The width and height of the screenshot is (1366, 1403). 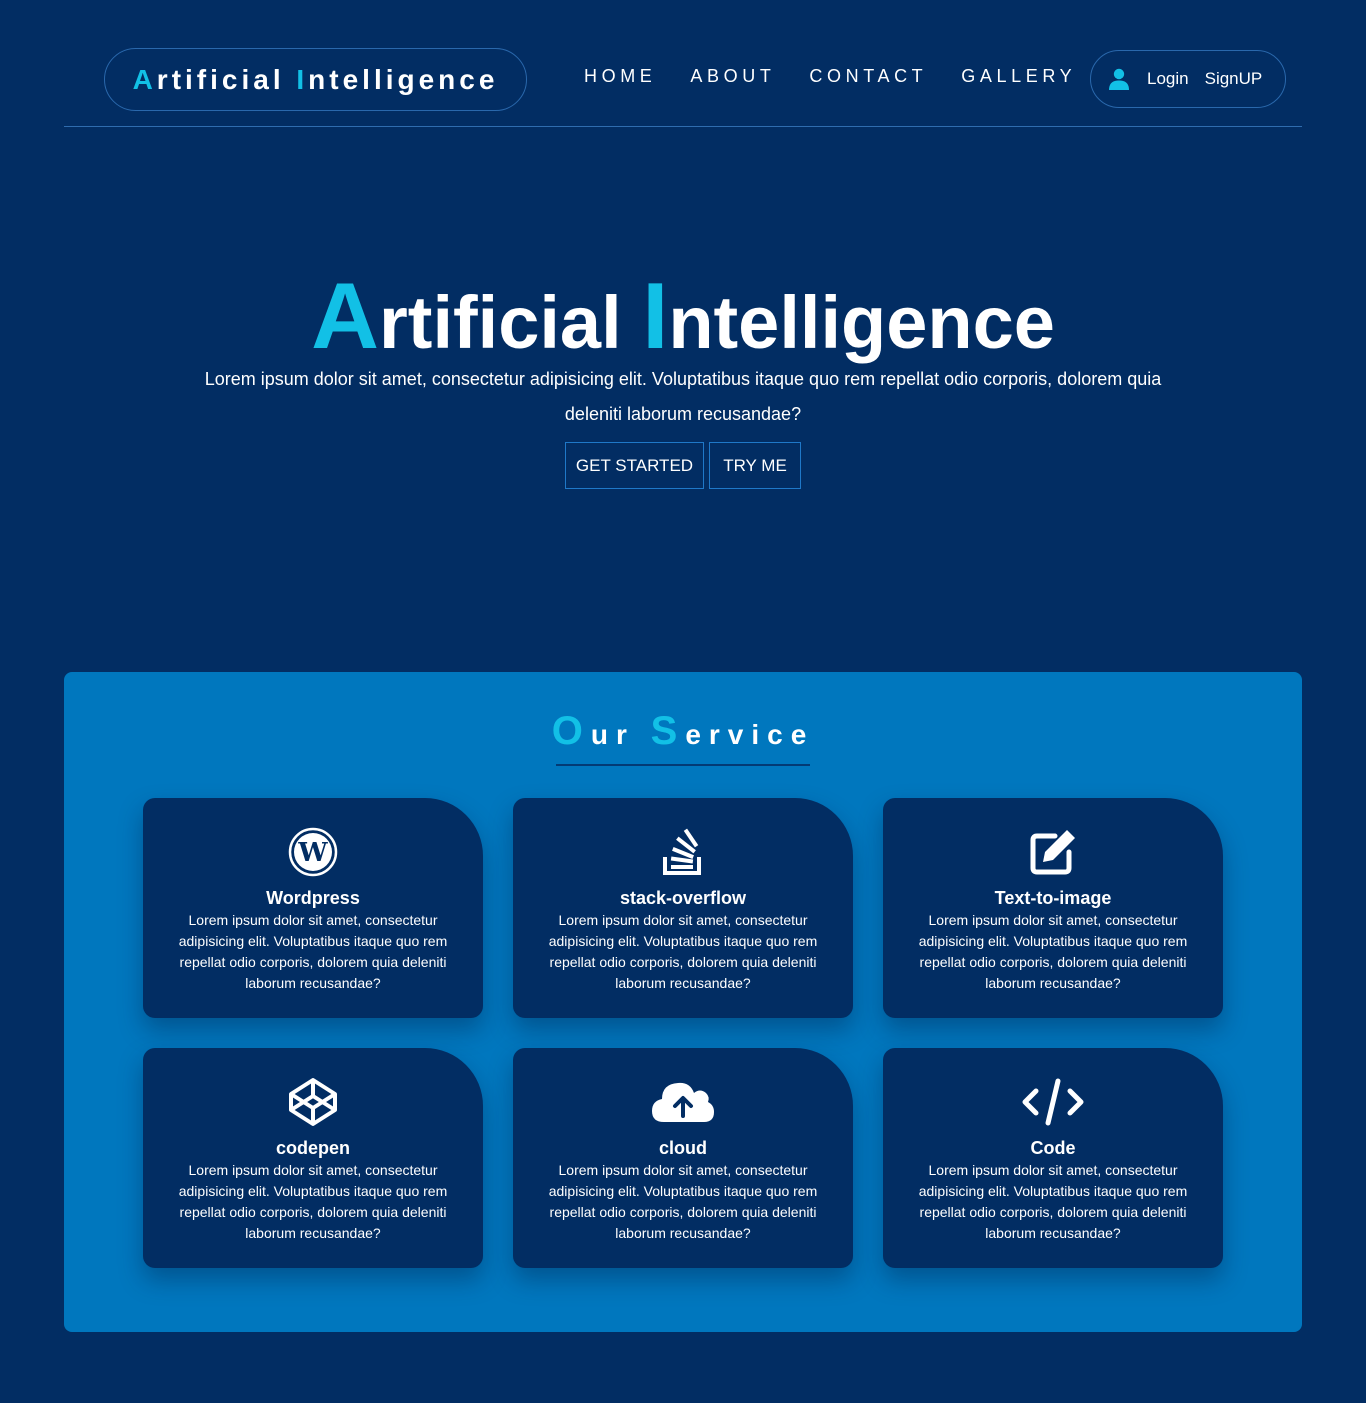 I want to click on main-menu: HOME ABOUT CONTACT GALLERY, so click(x=847, y=76).